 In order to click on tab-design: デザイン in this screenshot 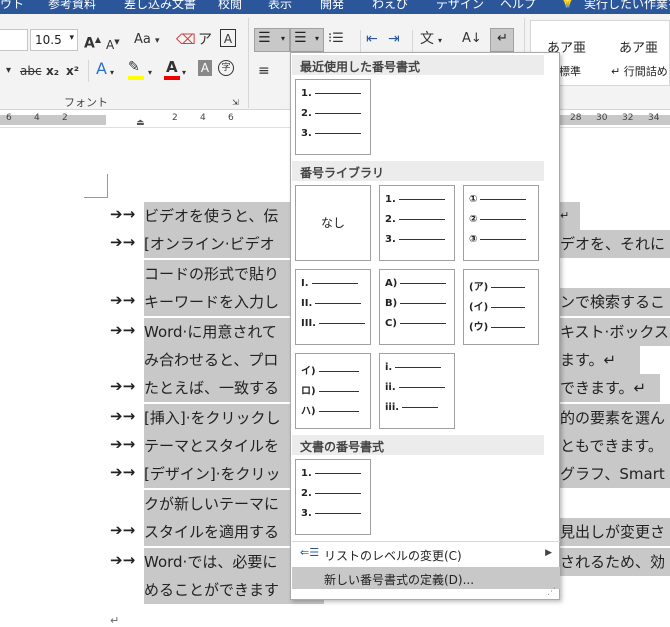, I will do `click(460, 6)`.